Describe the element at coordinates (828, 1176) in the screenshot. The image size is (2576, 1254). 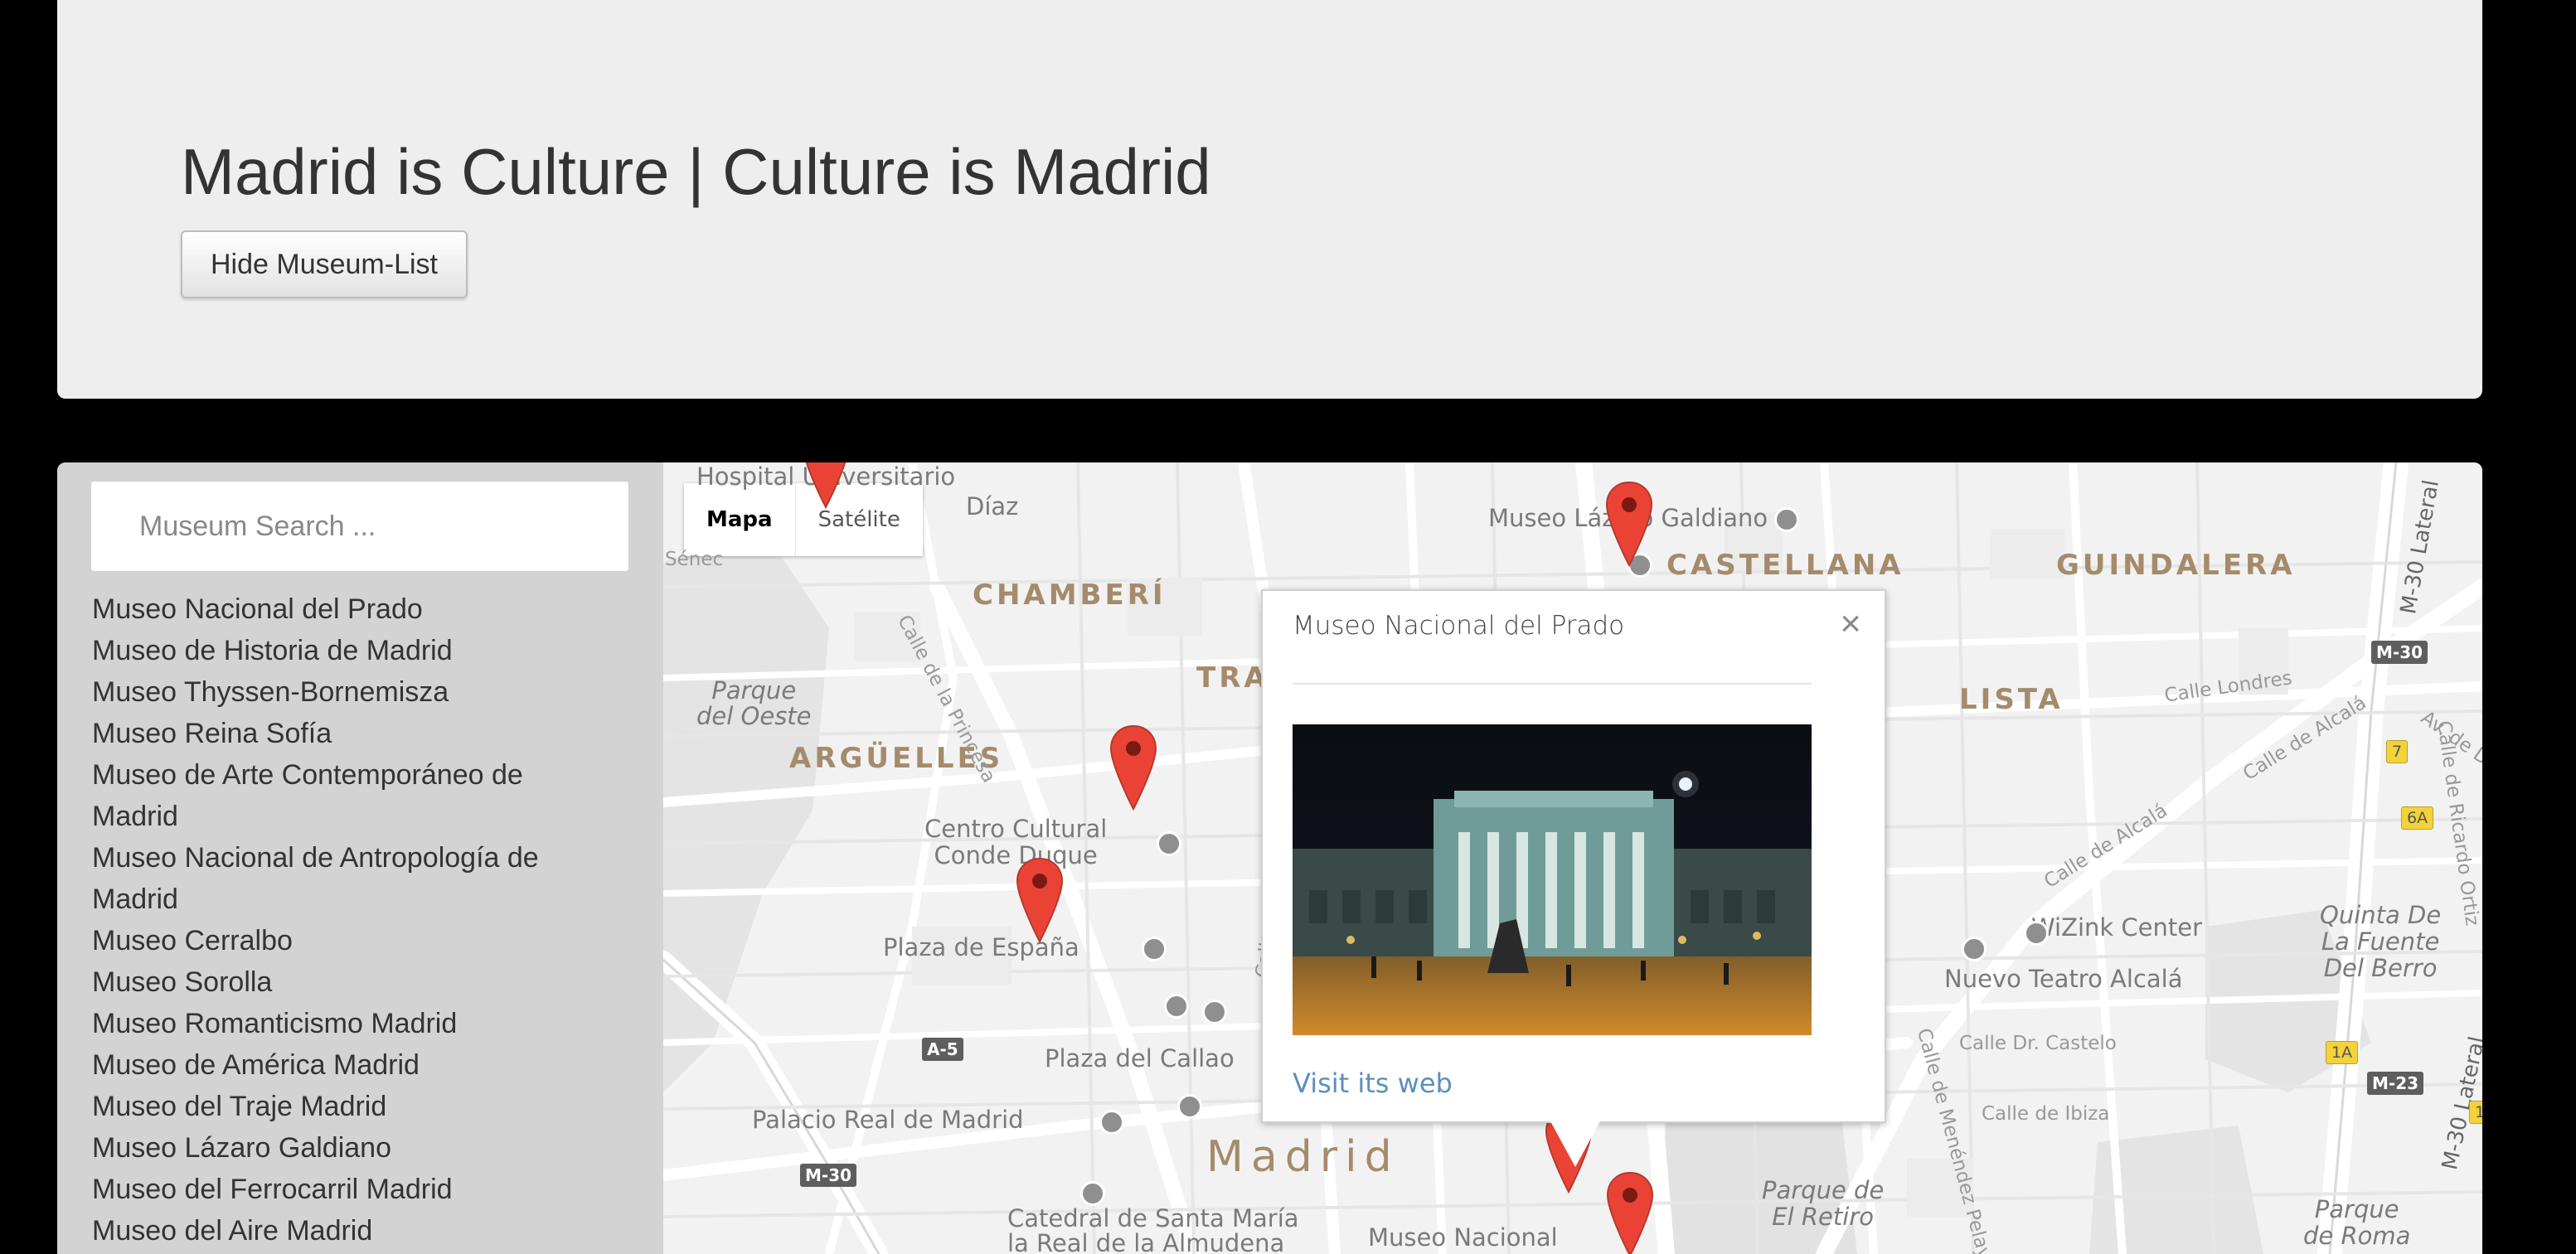
I see `road-shield-m30-a: M-30` at that location.